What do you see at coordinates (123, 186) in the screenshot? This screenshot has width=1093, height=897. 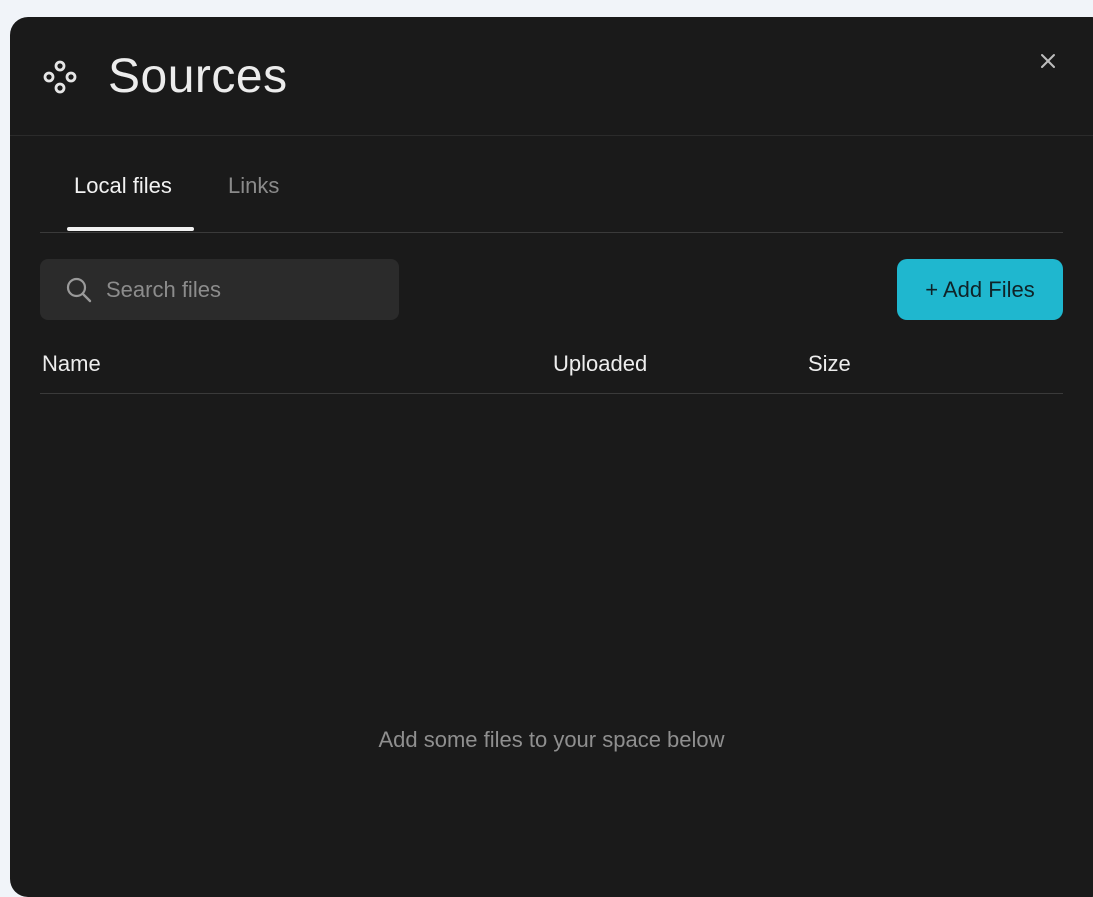 I see `tab-local-files: Local files` at bounding box center [123, 186].